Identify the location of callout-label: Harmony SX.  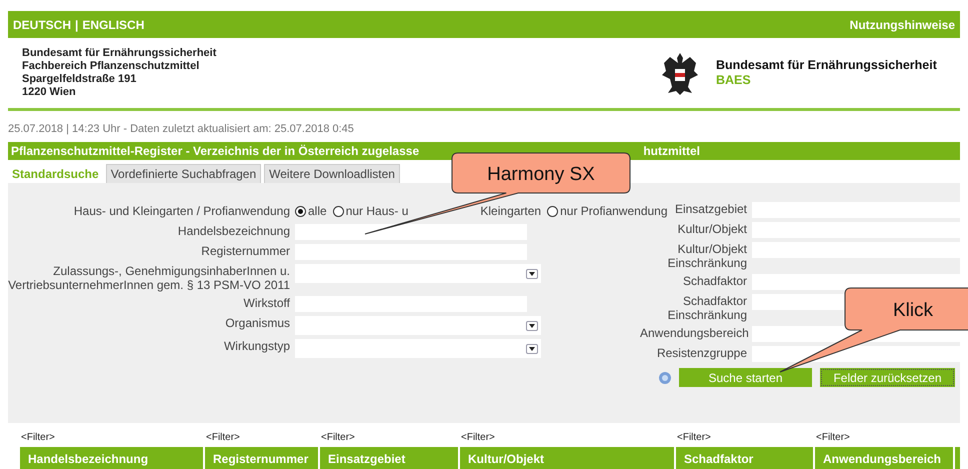
(541, 174).